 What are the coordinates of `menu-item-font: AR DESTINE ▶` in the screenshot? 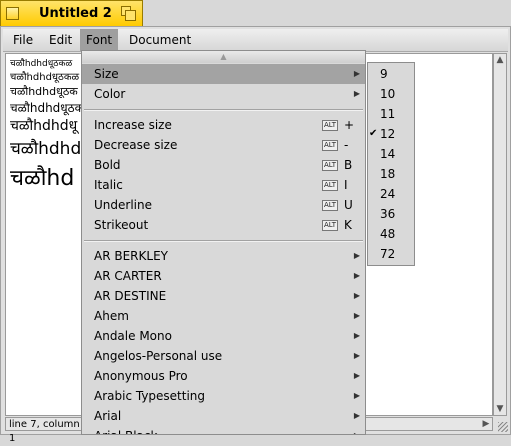 It's located at (223, 296).